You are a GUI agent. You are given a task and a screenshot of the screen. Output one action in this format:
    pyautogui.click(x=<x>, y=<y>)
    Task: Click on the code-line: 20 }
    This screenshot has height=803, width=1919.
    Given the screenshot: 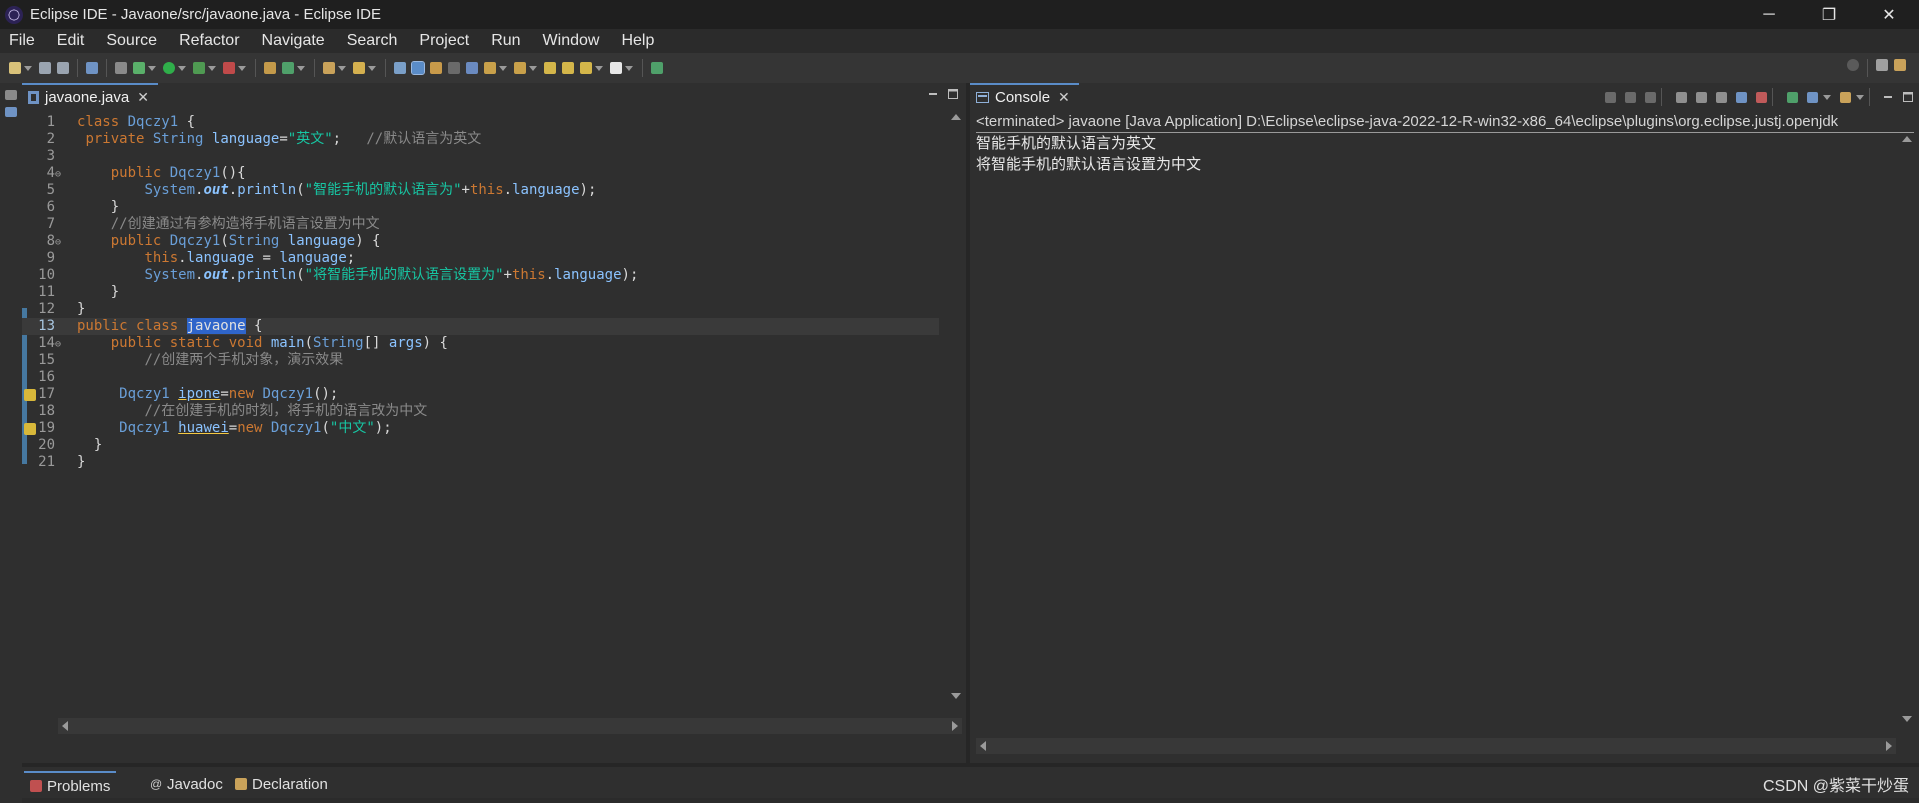 What is the action you would take?
    pyautogui.click(x=62, y=445)
    